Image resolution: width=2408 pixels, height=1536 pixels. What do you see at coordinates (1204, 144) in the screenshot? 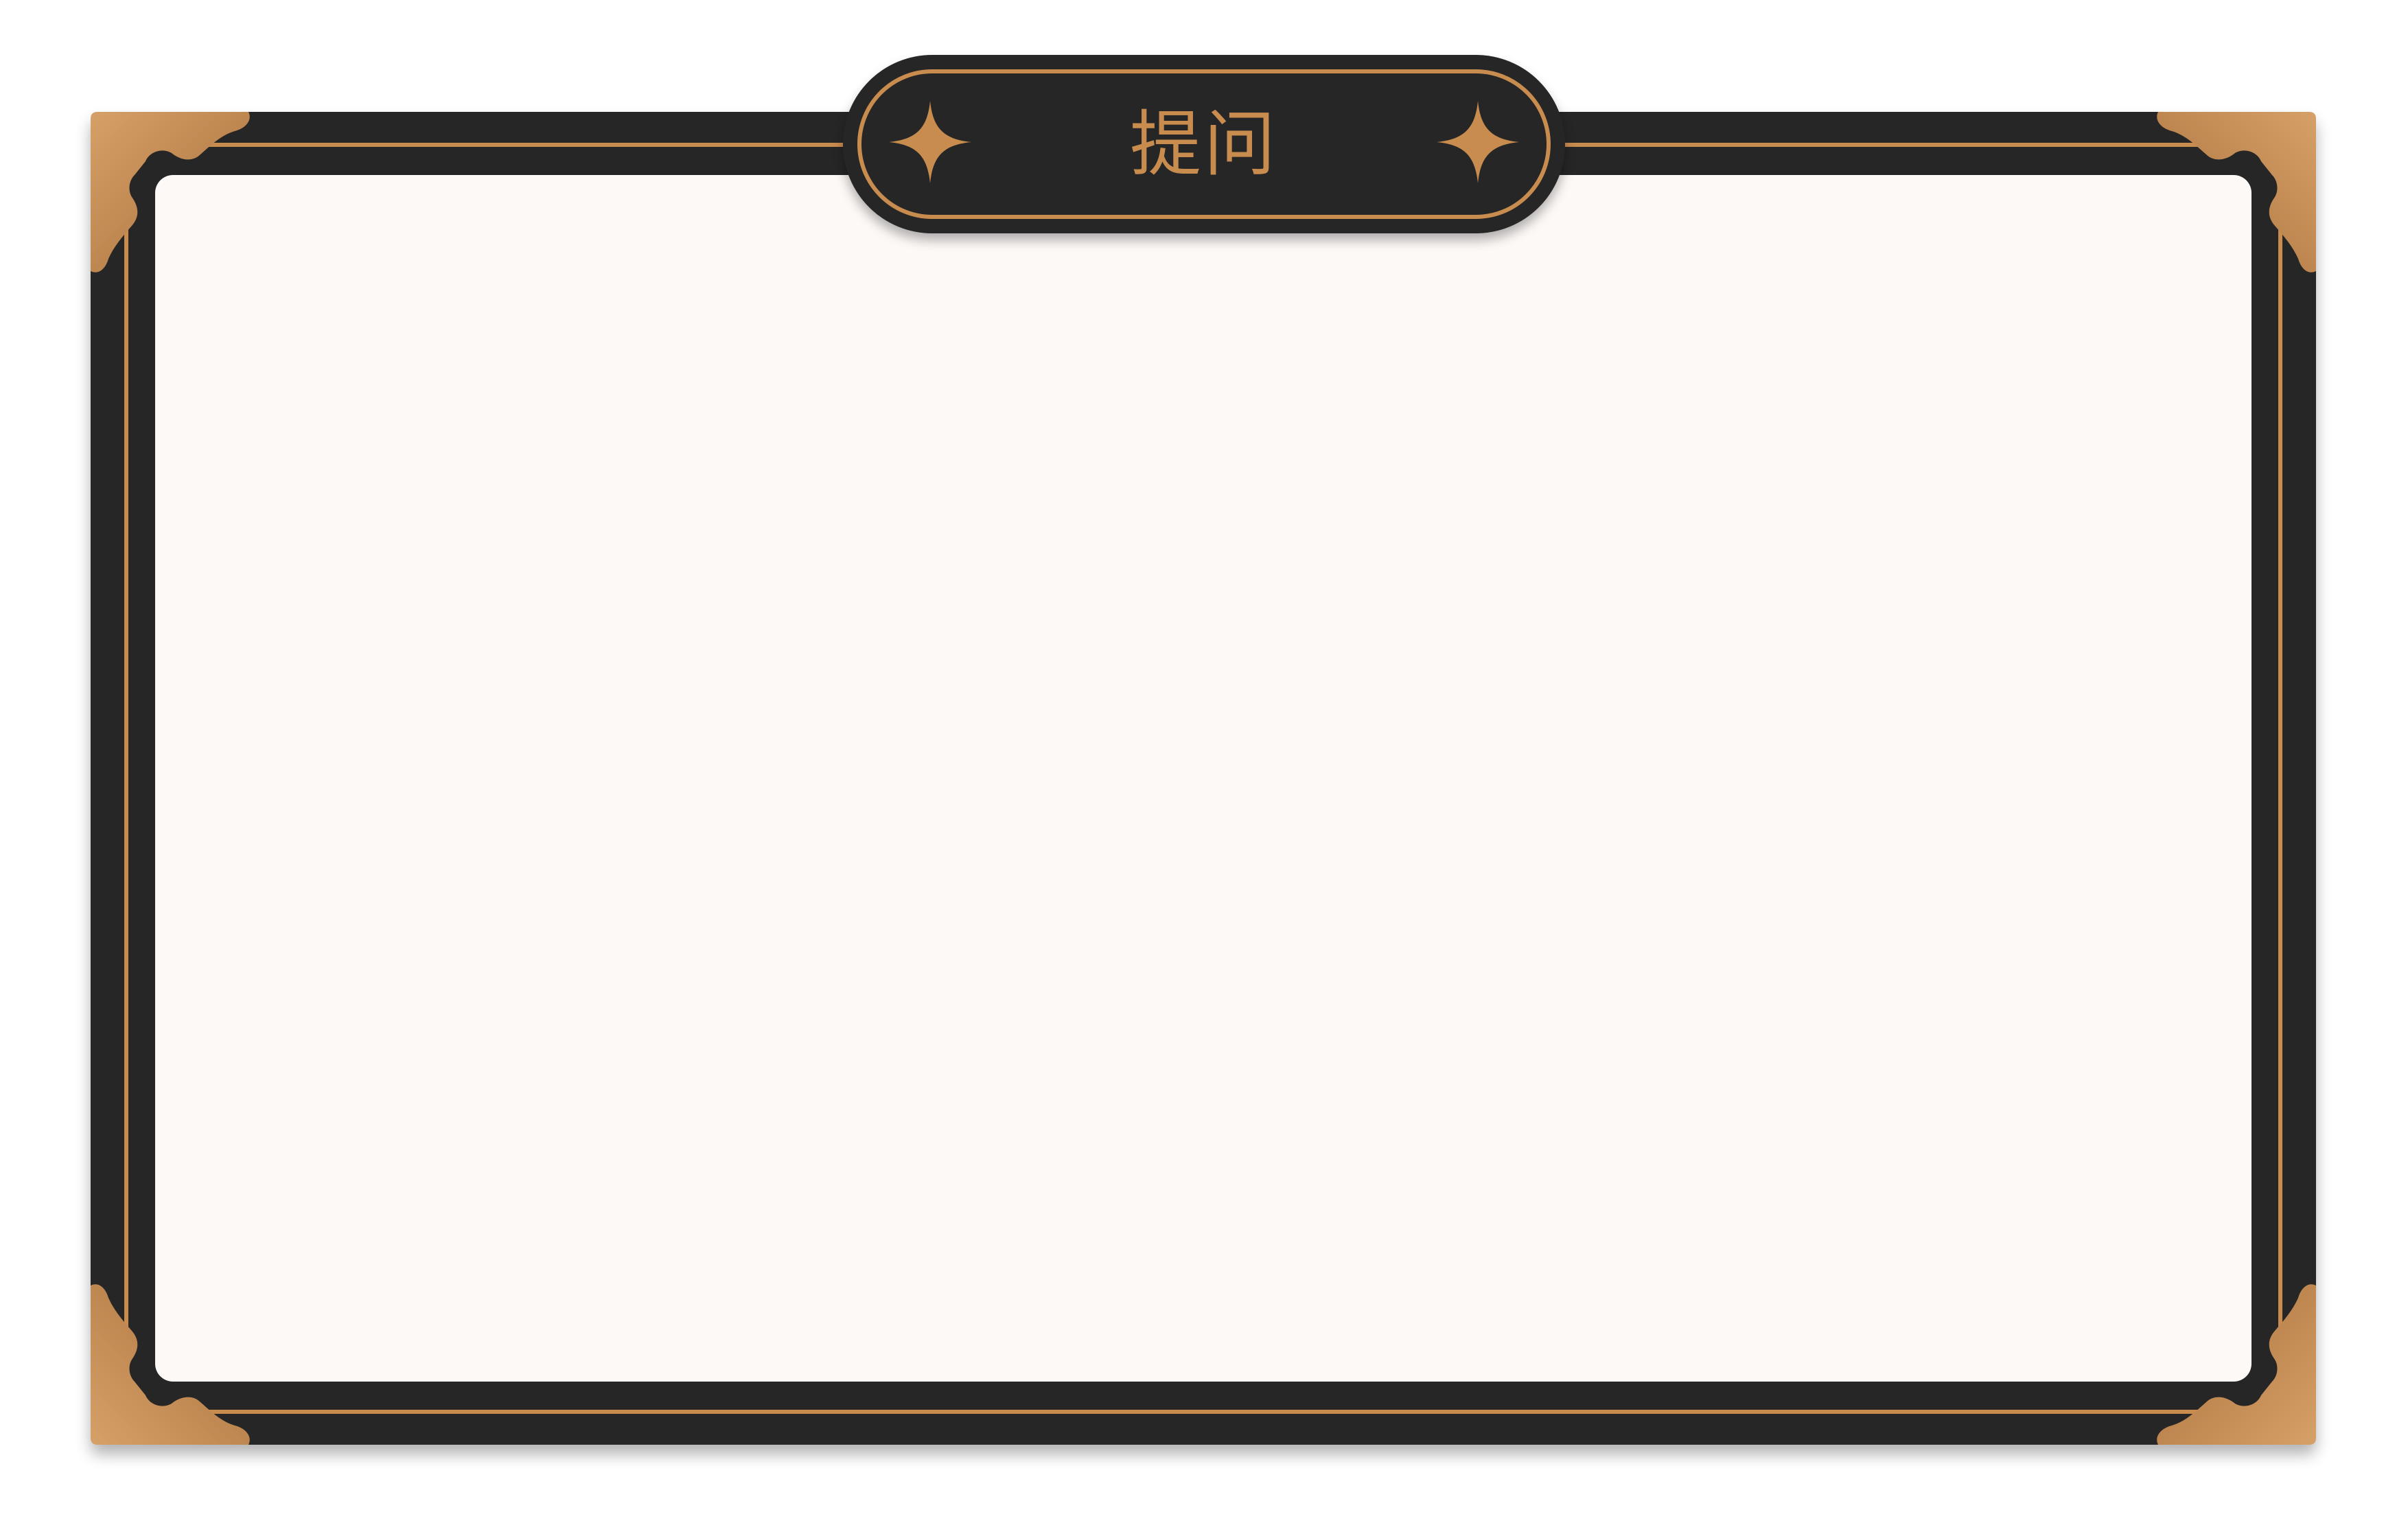
I see `dialog-title-badge: 提问` at bounding box center [1204, 144].